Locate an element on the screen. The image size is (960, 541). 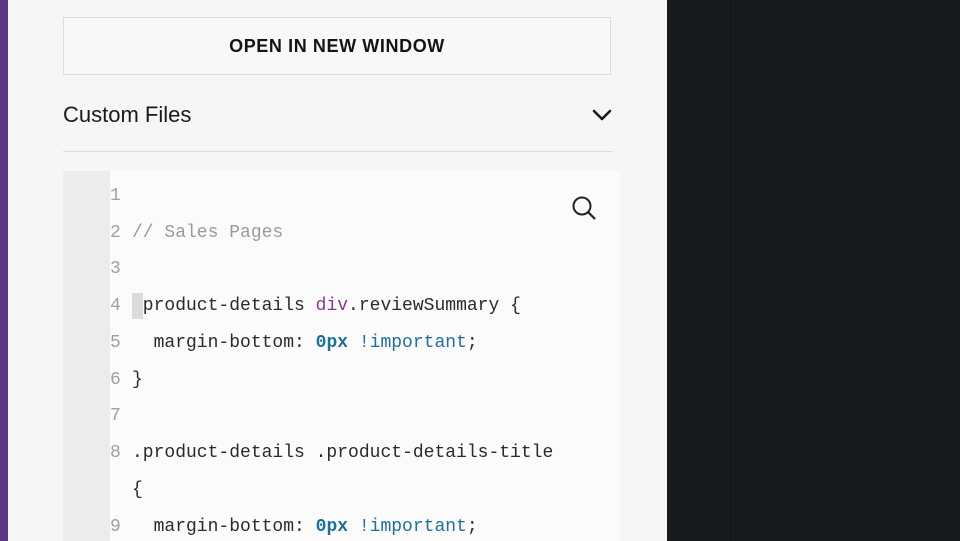
accent-strip is located at coordinates (4, 270).